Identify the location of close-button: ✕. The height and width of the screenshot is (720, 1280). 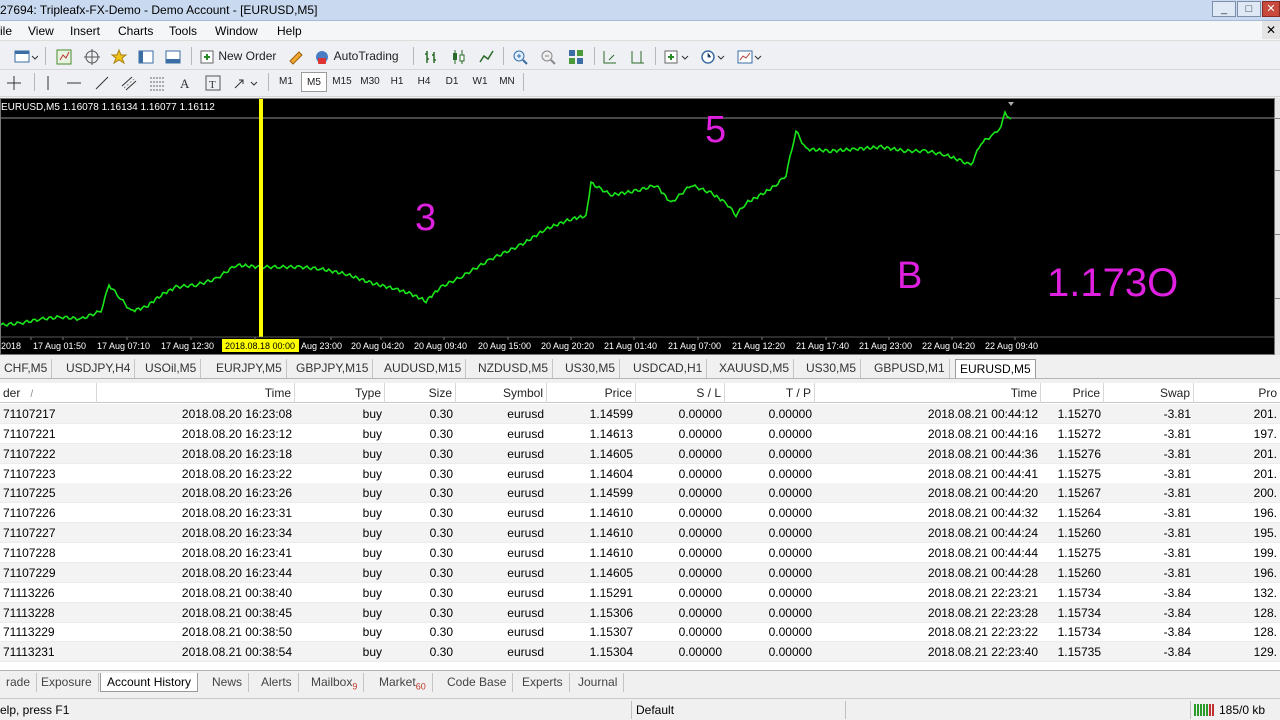
(1271, 9).